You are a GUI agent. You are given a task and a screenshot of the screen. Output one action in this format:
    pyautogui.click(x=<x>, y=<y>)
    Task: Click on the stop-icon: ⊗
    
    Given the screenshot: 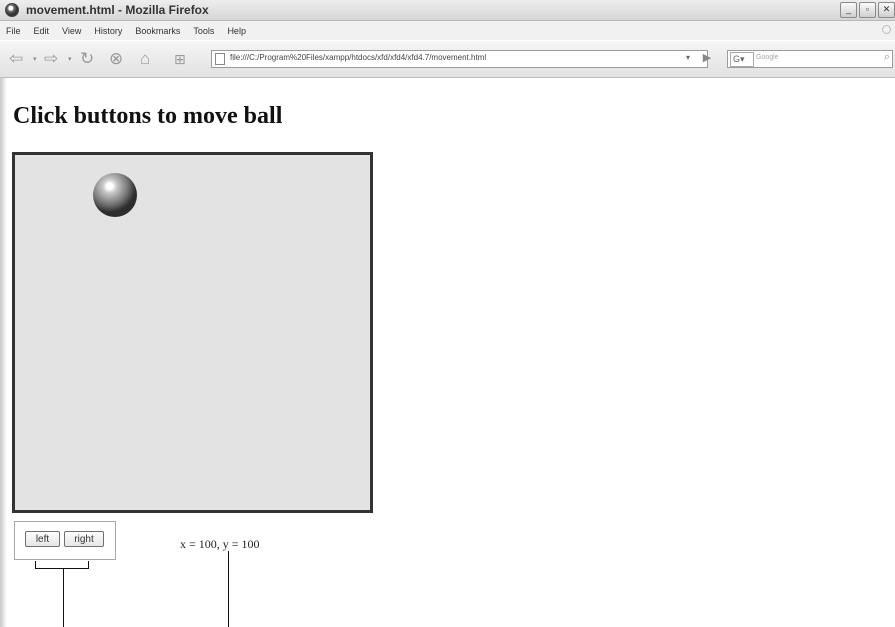 What is the action you would take?
    pyautogui.click(x=116, y=59)
    